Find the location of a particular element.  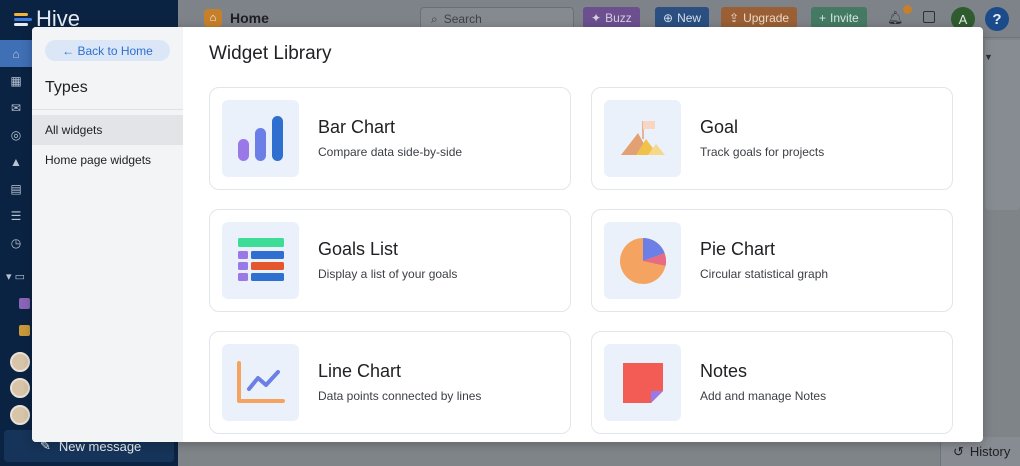

background-panel is located at coordinates (1002, 125).